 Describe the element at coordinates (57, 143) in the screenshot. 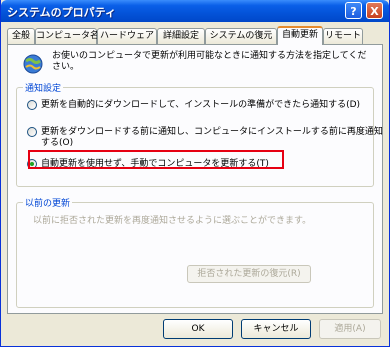

I see `option-notify-line2: する(O)` at that location.